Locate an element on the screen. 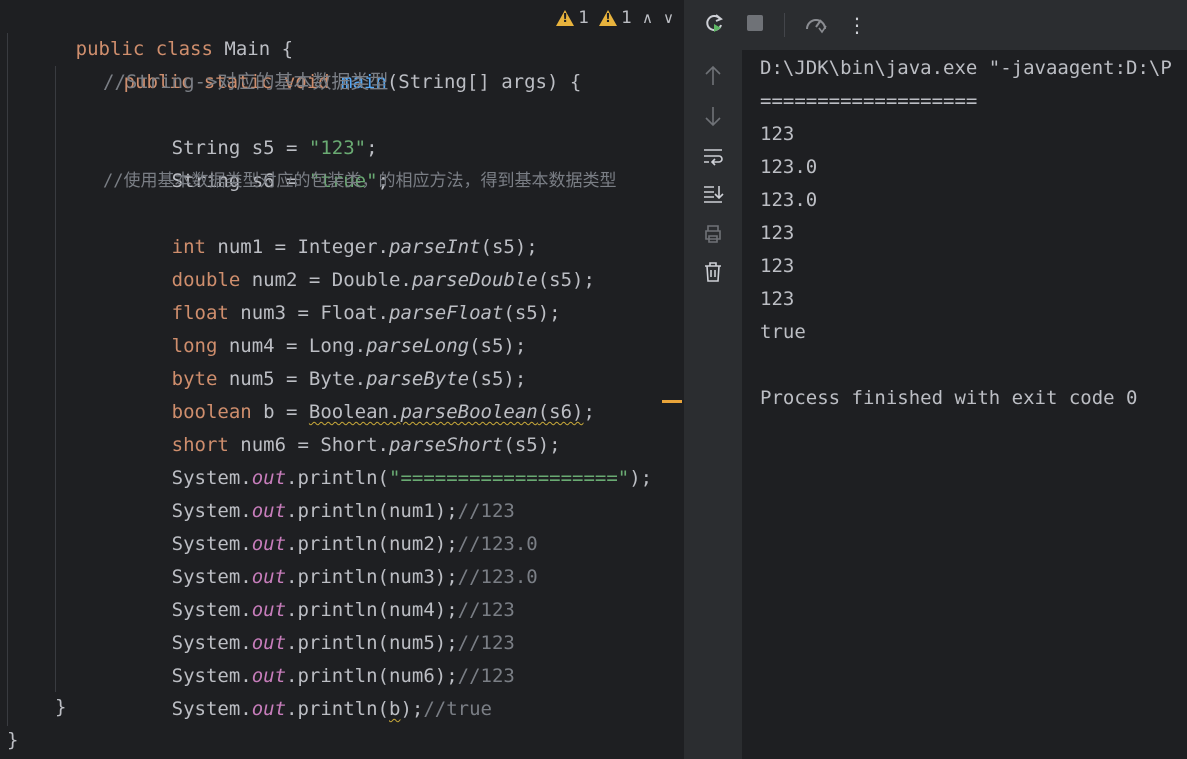  comment-line: //String->对应的基本数据类型 is located at coordinates (246, 82).